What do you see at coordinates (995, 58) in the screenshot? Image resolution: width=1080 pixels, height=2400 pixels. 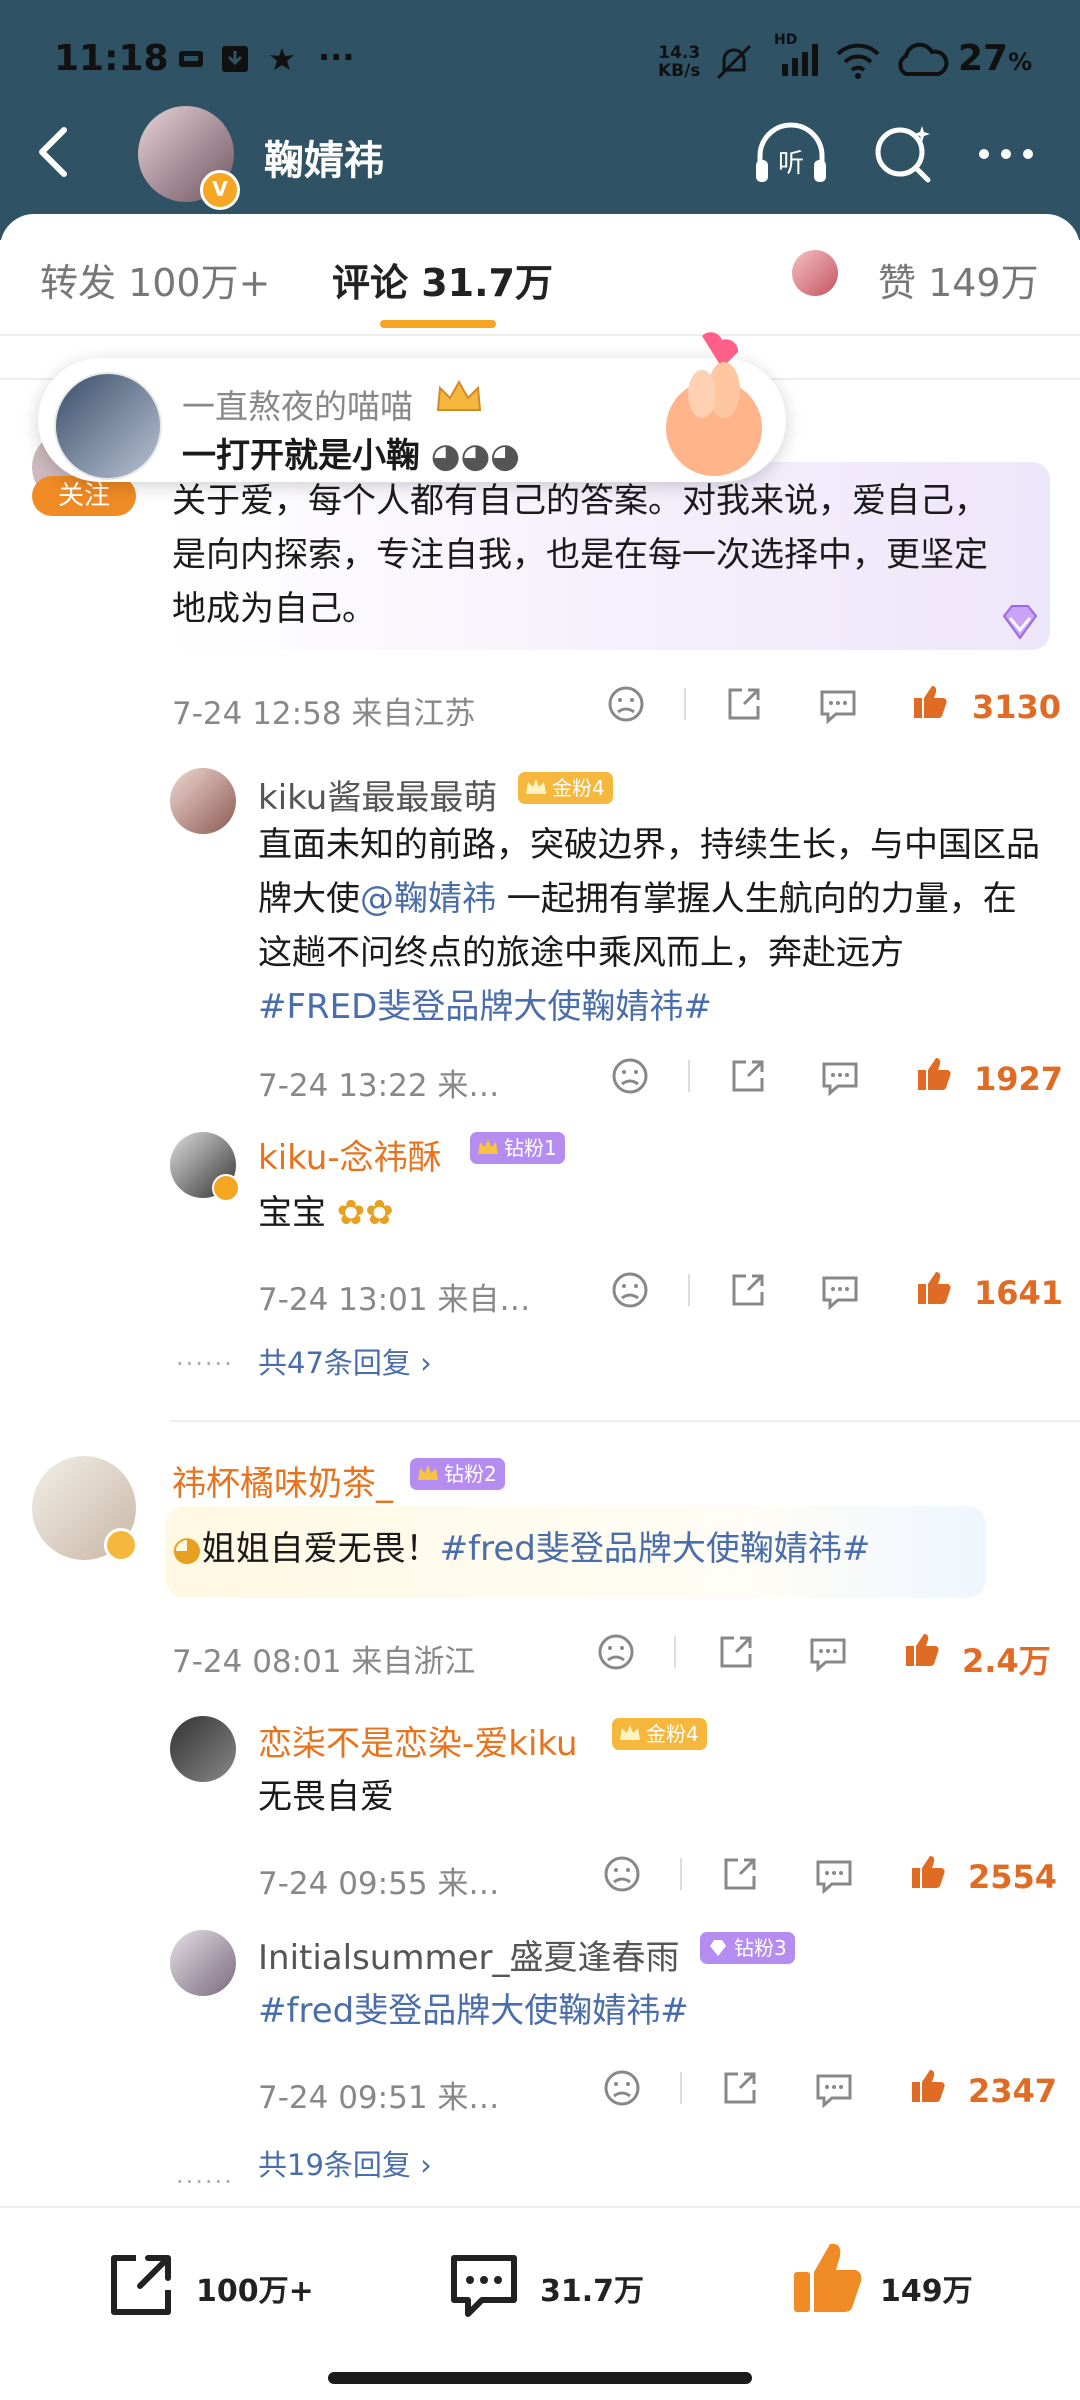 I see `battery-level: 27%` at bounding box center [995, 58].